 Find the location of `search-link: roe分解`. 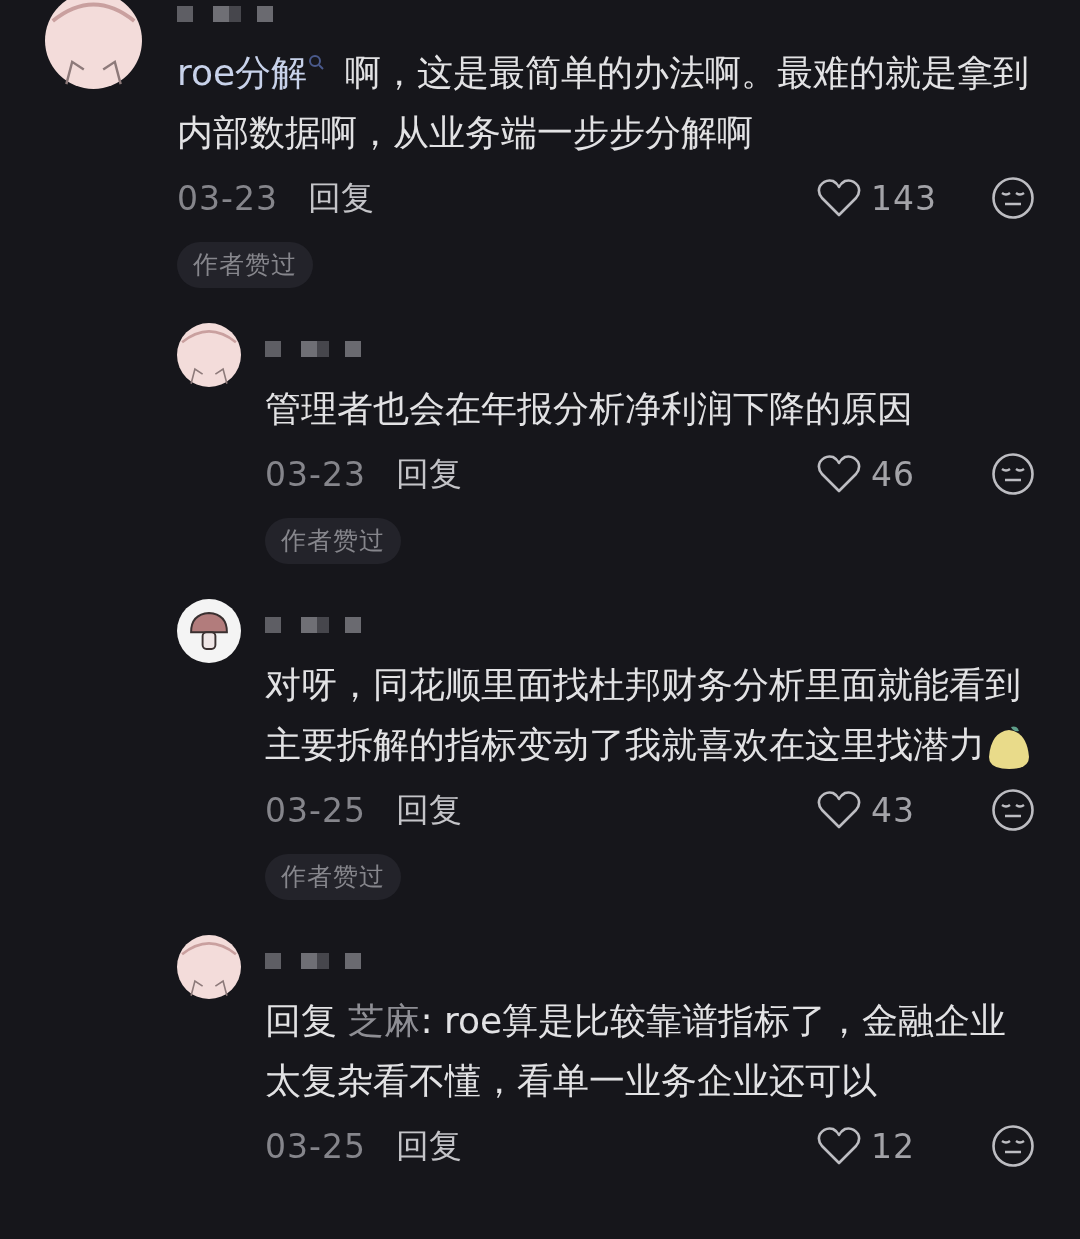

search-link: roe分解 is located at coordinates (242, 72).